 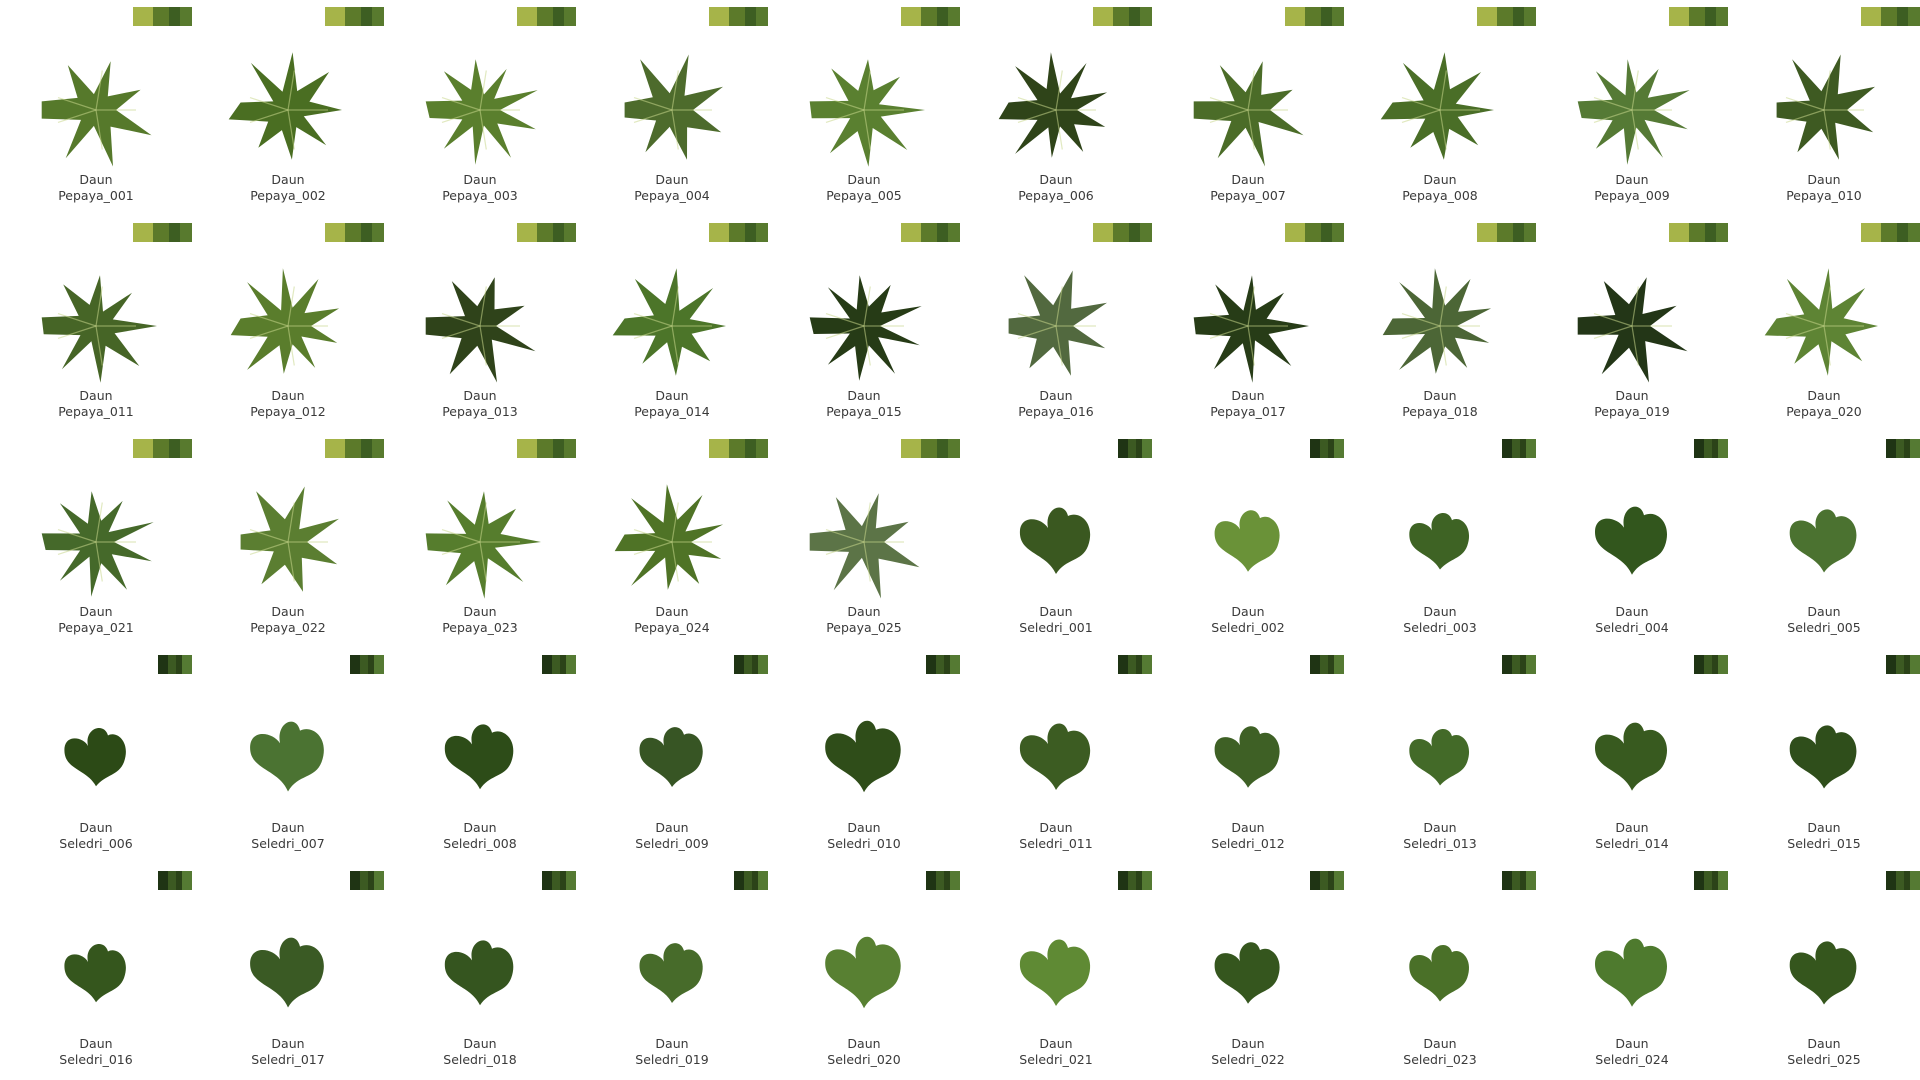 What do you see at coordinates (1248, 620) in the screenshot?
I see `leaf-caption: Daun Seledri_002` at bounding box center [1248, 620].